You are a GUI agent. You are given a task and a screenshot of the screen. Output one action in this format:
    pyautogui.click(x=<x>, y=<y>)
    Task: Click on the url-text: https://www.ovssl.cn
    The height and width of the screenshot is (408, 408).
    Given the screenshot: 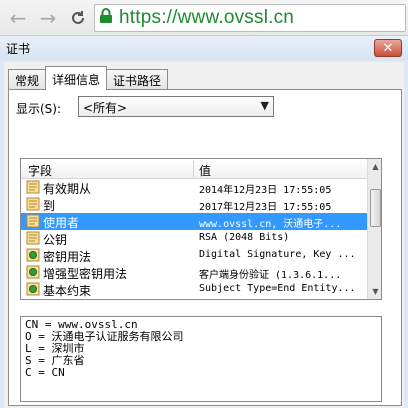 What is the action you would take?
    pyautogui.click(x=207, y=17)
    